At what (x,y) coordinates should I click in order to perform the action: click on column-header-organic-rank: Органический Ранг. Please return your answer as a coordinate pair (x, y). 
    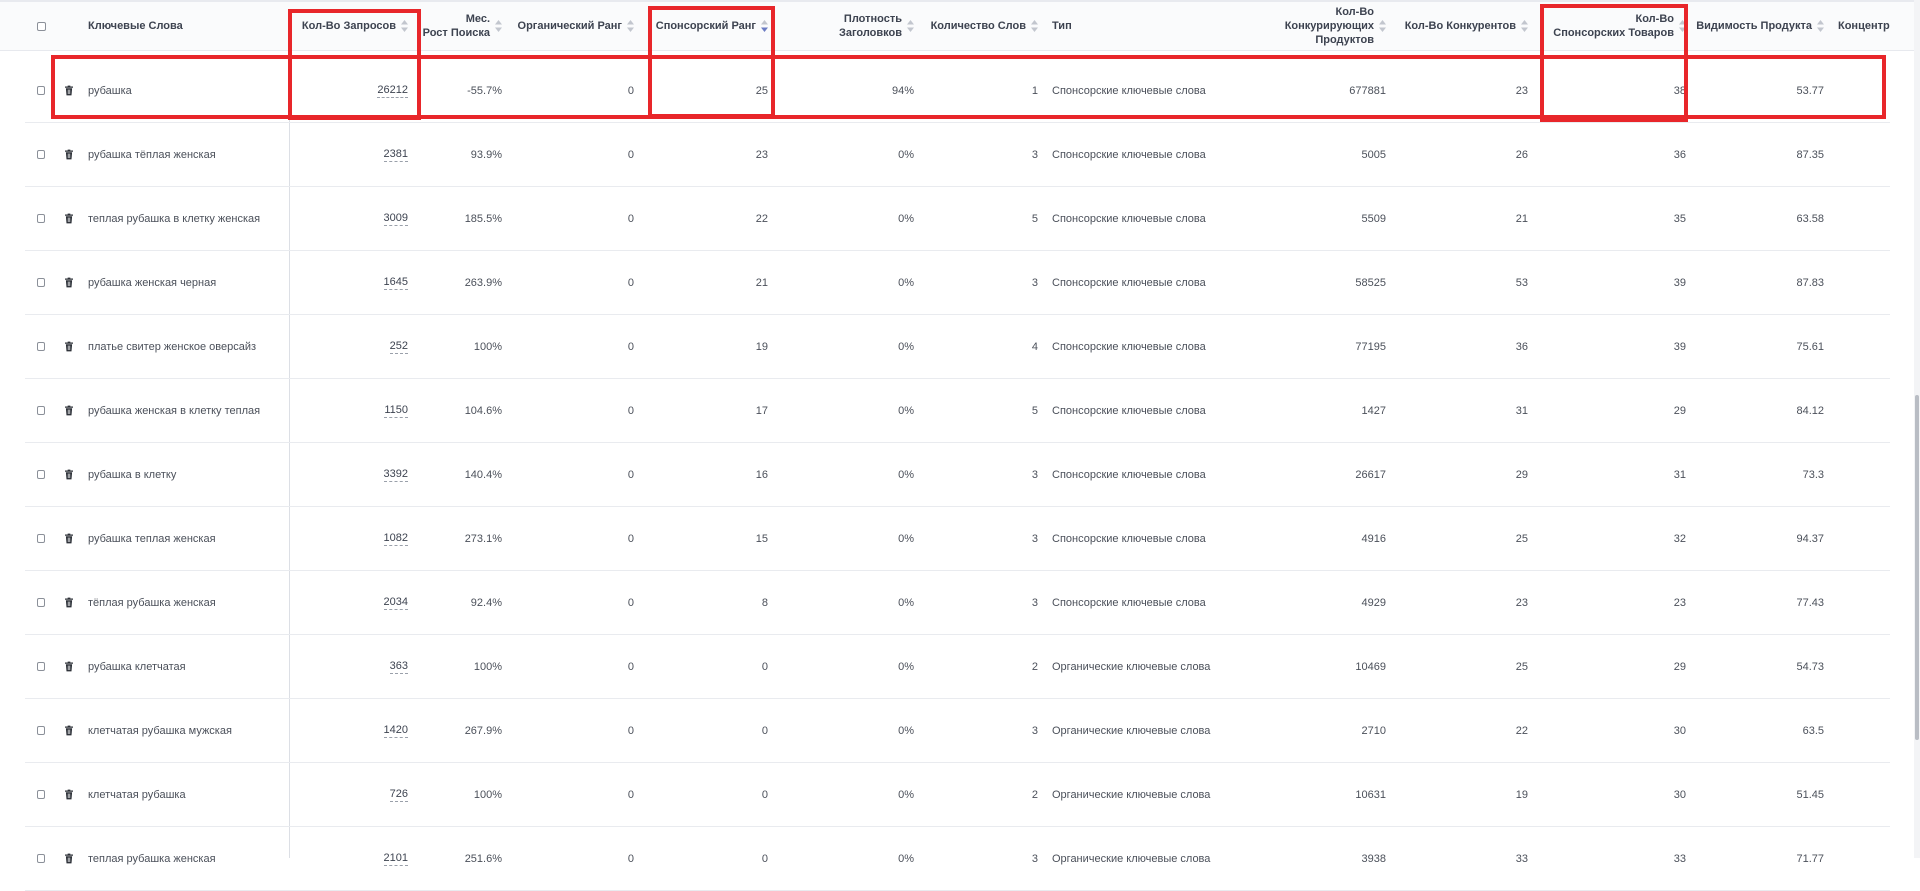
    Looking at the image, I should click on (573, 26).